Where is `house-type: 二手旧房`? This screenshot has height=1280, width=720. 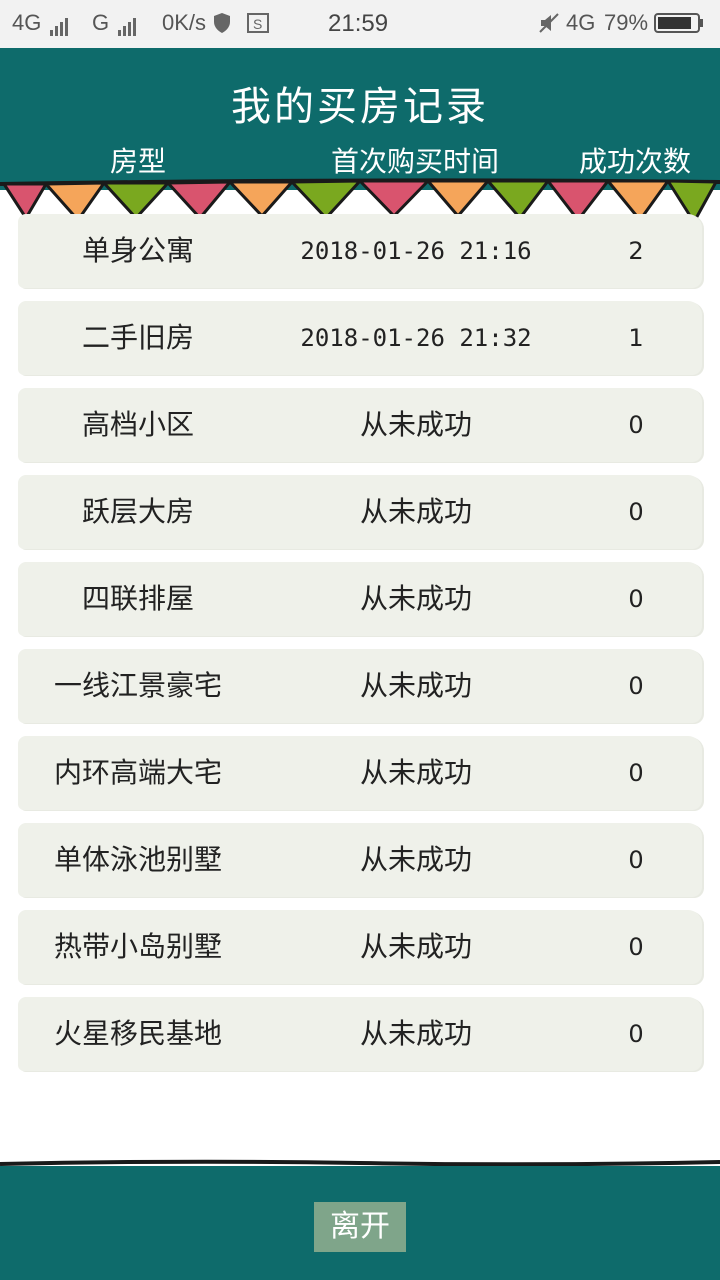 house-type: 二手旧房 is located at coordinates (137, 337).